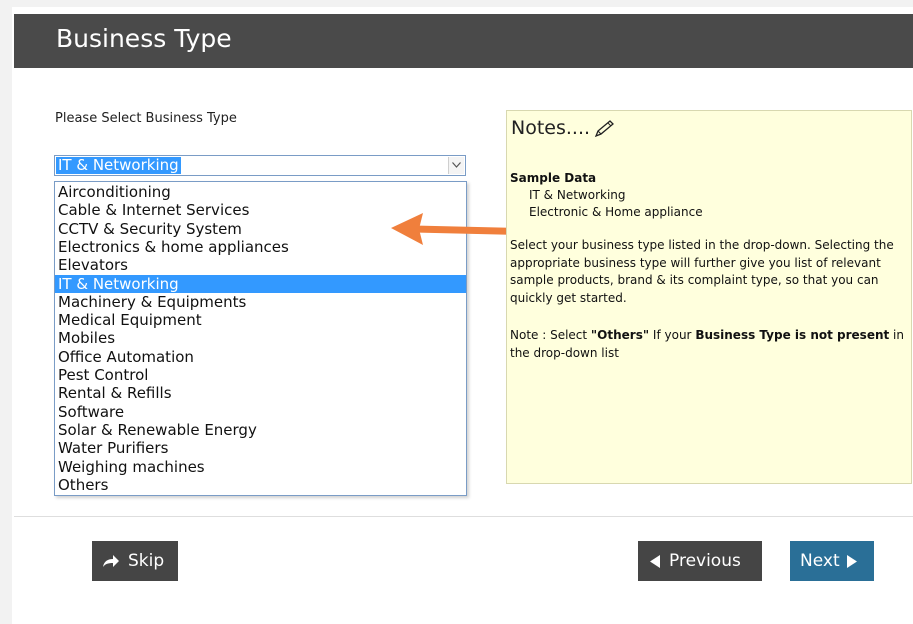  I want to click on next-label: Next, so click(820, 561).